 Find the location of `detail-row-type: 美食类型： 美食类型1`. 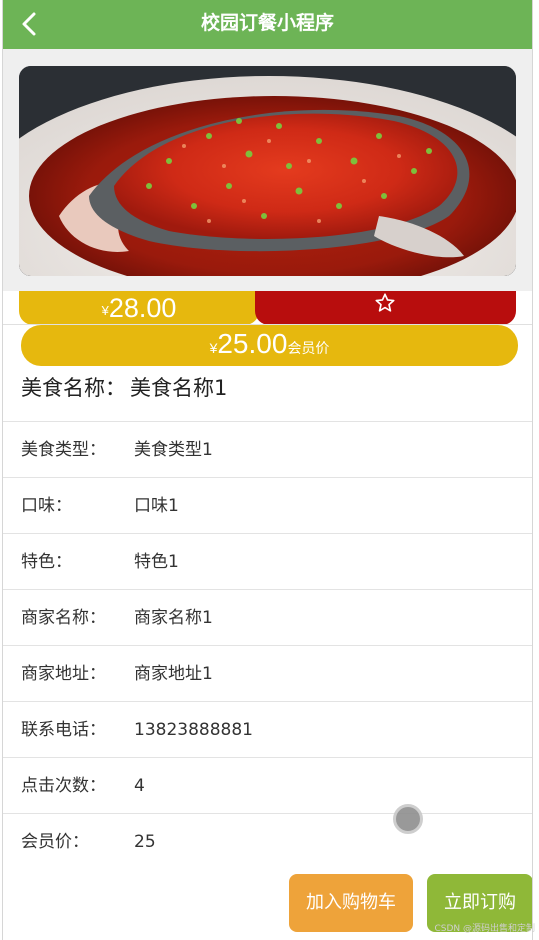

detail-row-type: 美食类型： 美食类型1 is located at coordinates (267, 449).